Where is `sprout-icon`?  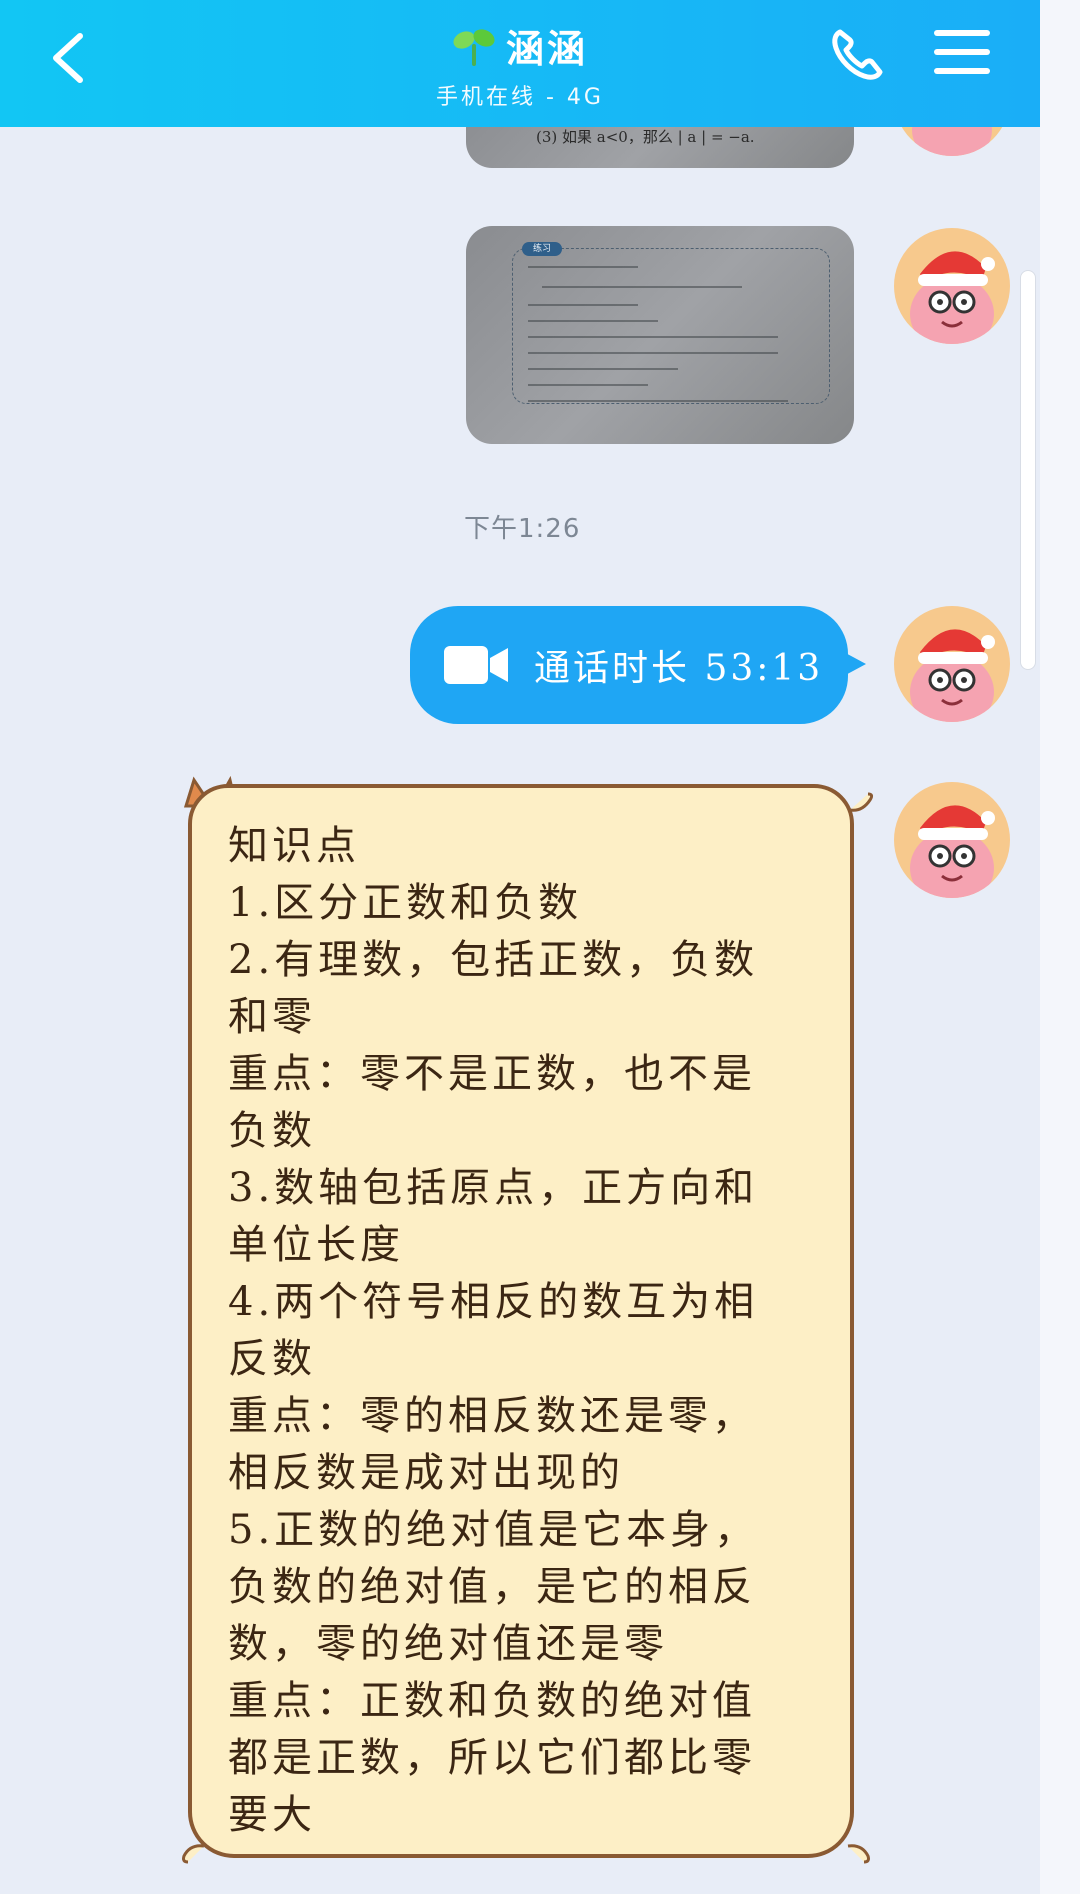 sprout-icon is located at coordinates (474, 47).